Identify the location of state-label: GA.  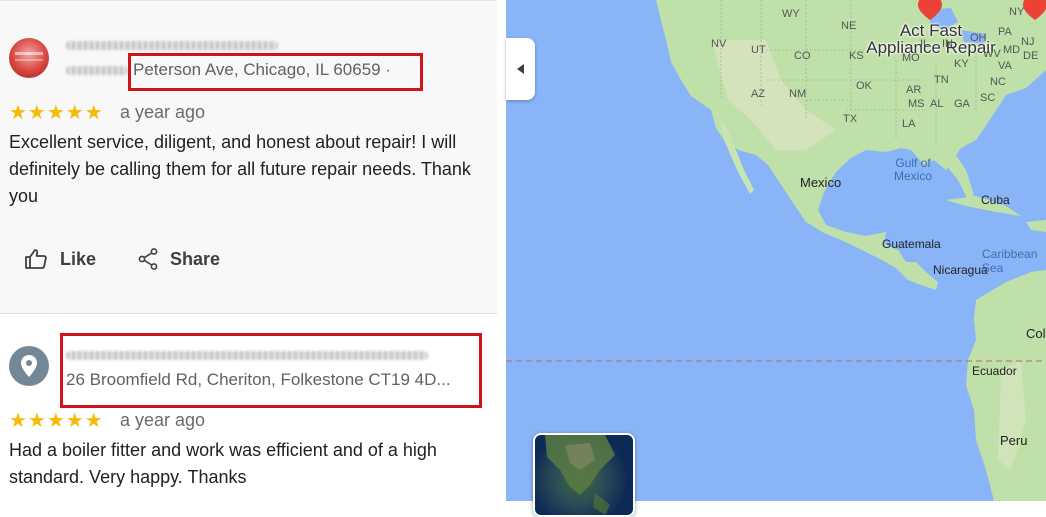
(962, 104).